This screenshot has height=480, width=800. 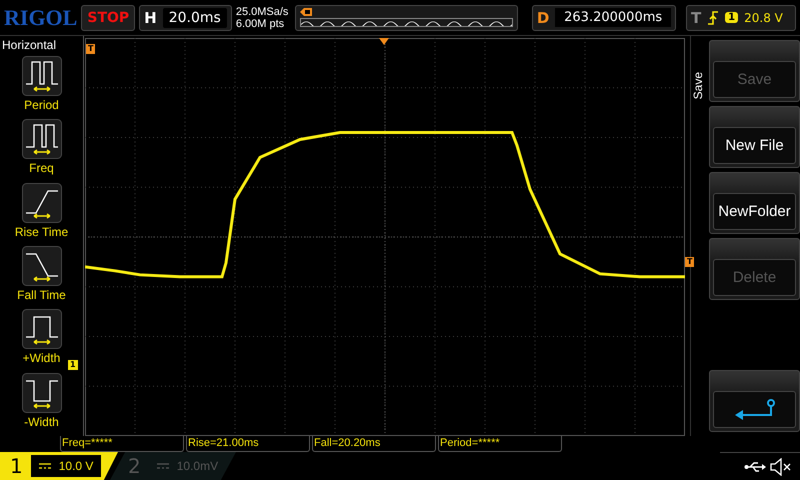 I want to click on timebase-panel: H 20.0ms, so click(x=185, y=17).